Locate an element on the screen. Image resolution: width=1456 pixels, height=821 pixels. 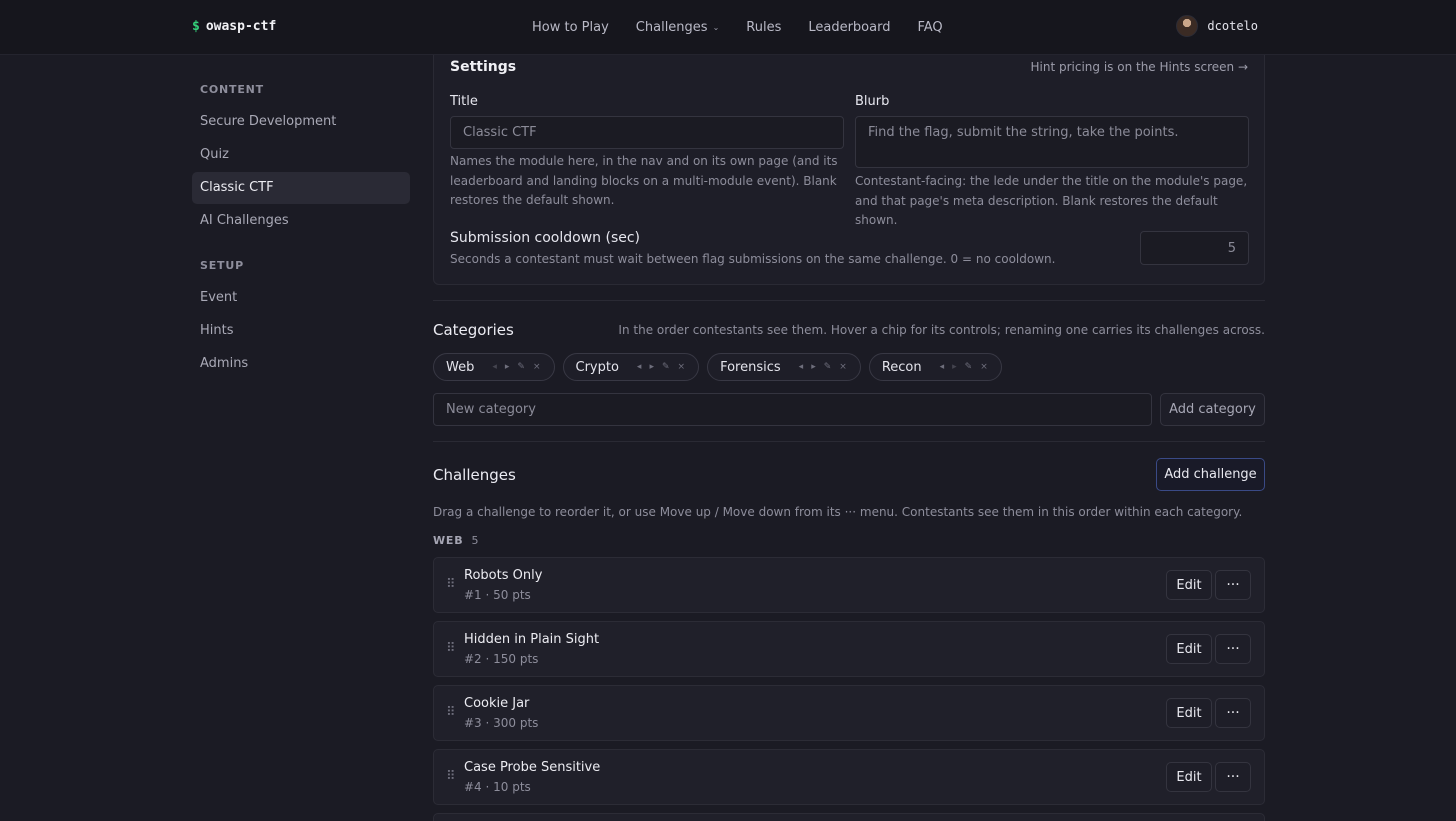
nav-challenges: Challenges ⌄ is located at coordinates (677, 27).